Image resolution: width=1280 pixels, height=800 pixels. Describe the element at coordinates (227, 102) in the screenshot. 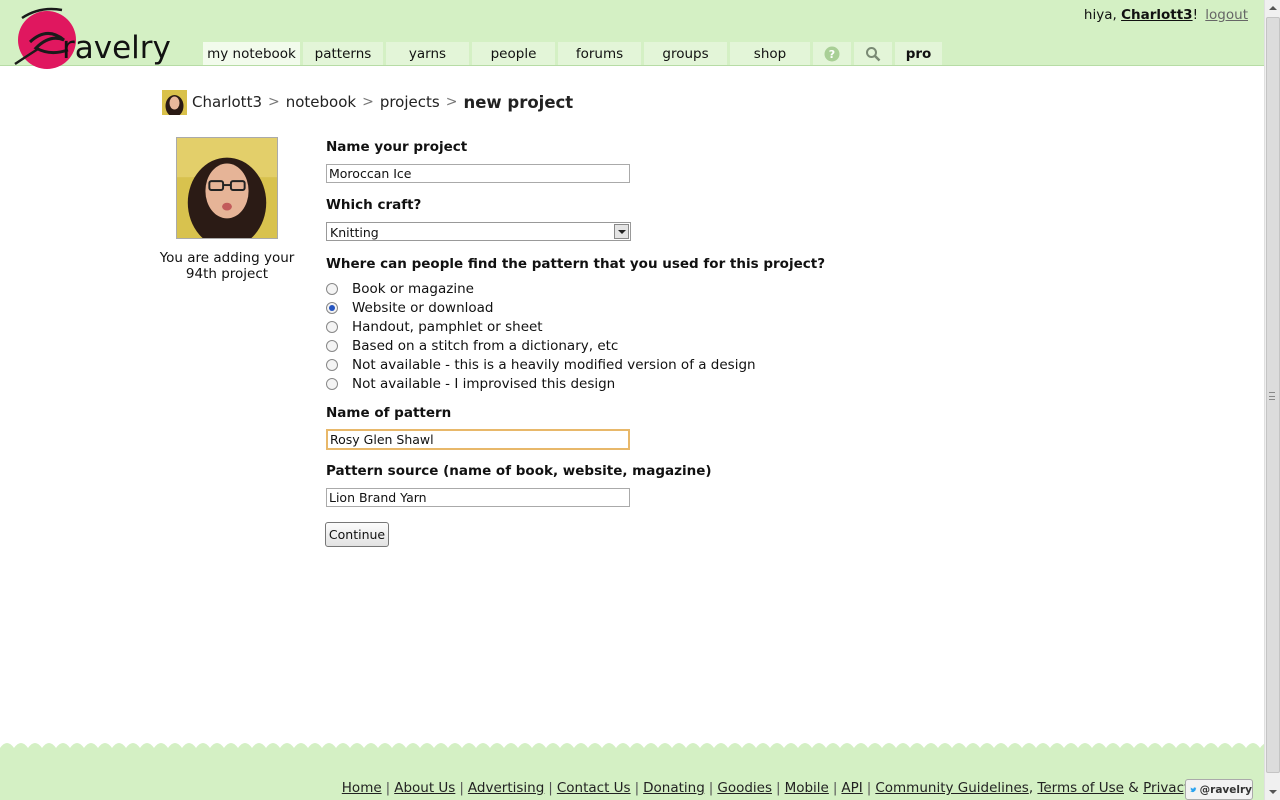

I see `breadcrumb-user: Charlott3` at that location.